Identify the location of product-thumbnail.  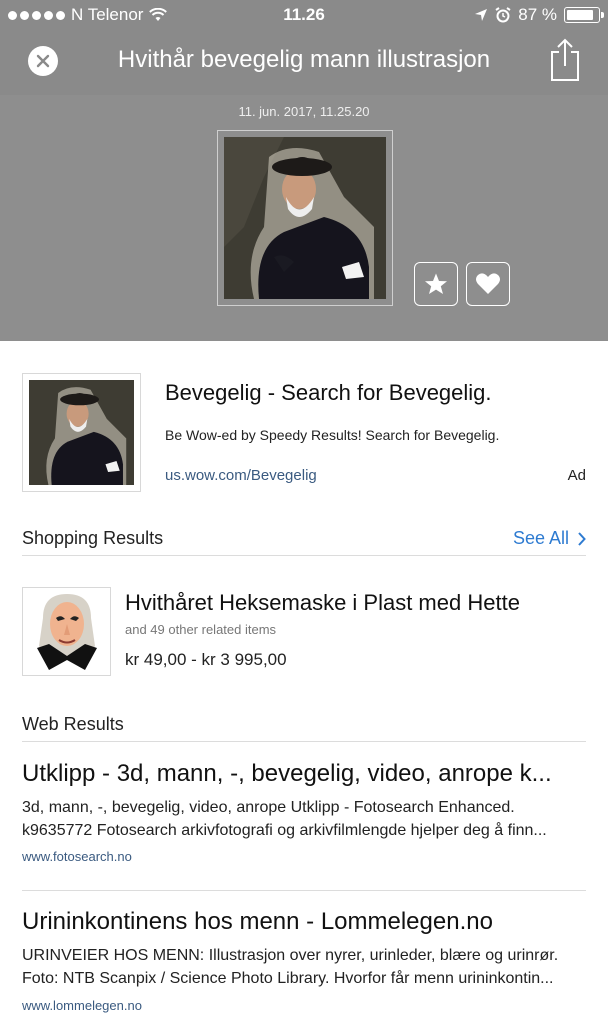
(66, 631).